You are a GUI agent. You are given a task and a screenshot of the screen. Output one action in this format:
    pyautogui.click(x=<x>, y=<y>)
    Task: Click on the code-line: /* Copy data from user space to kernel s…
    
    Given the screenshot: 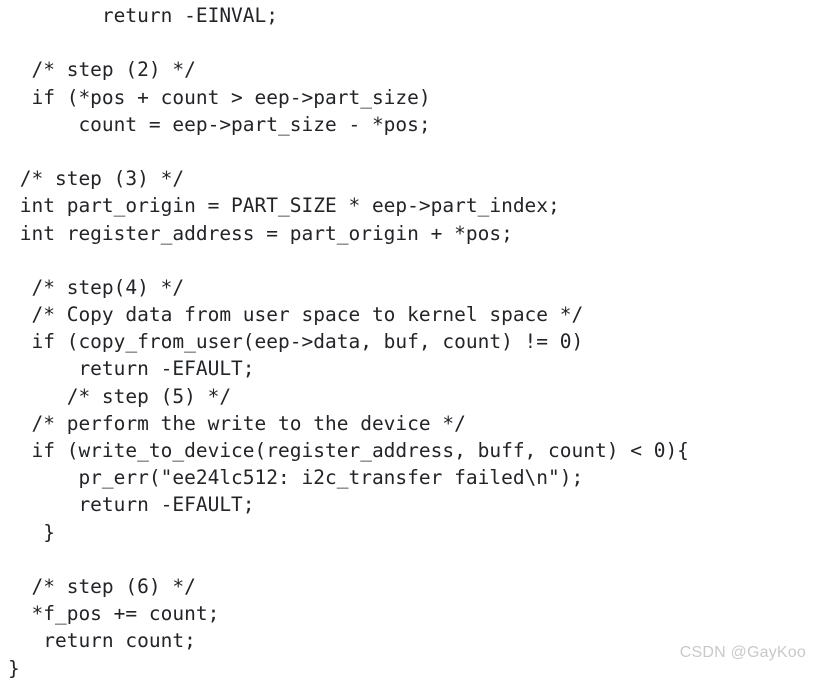 What is the action you would take?
    pyautogui.click(x=296, y=315)
    